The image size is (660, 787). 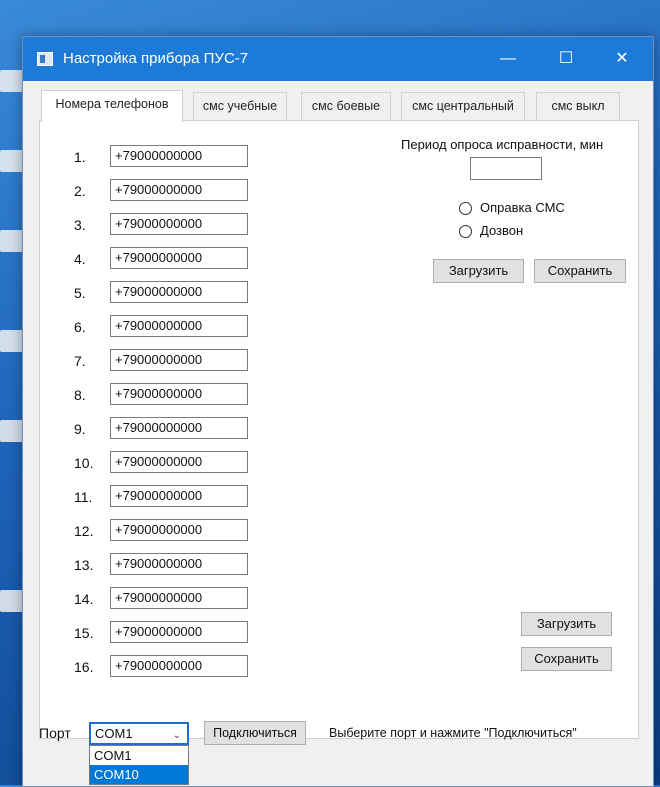 I want to click on phone-input-8: +79000000000, so click(x=179, y=394).